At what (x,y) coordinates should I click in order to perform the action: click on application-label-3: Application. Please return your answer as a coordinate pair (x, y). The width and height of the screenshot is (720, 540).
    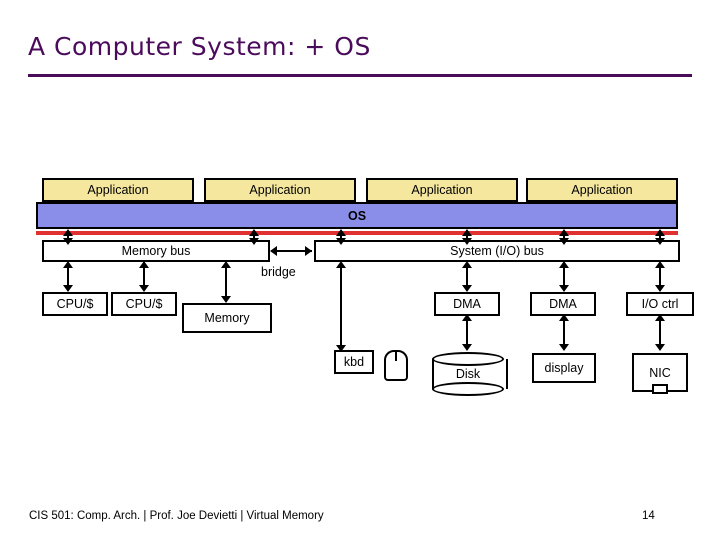
    Looking at the image, I should click on (442, 190).